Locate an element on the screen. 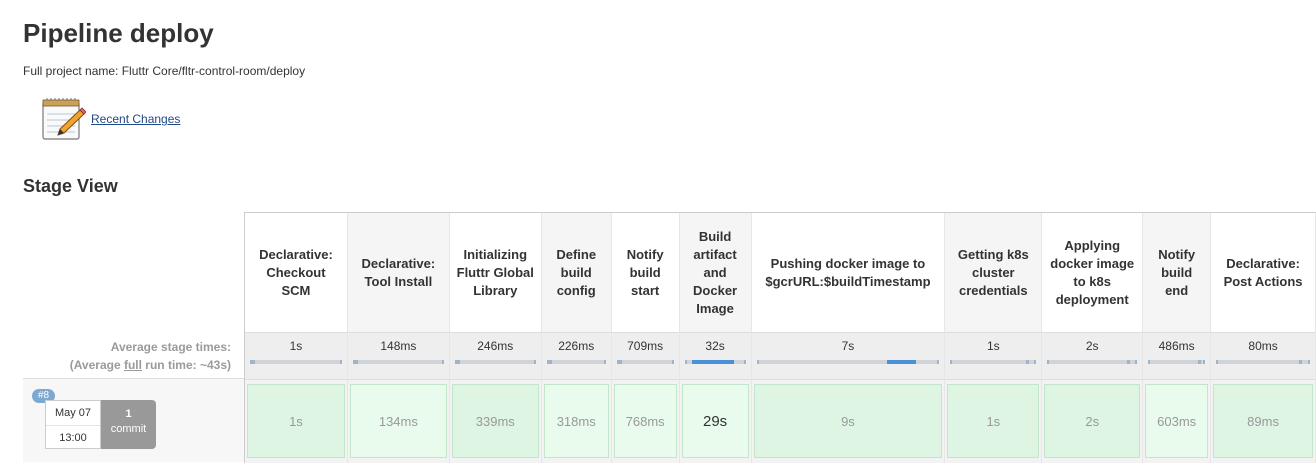 Image resolution: width=1316 pixels, height=463 pixels. stage-run-cell-wrap: 603ms is located at coordinates (1177, 421).